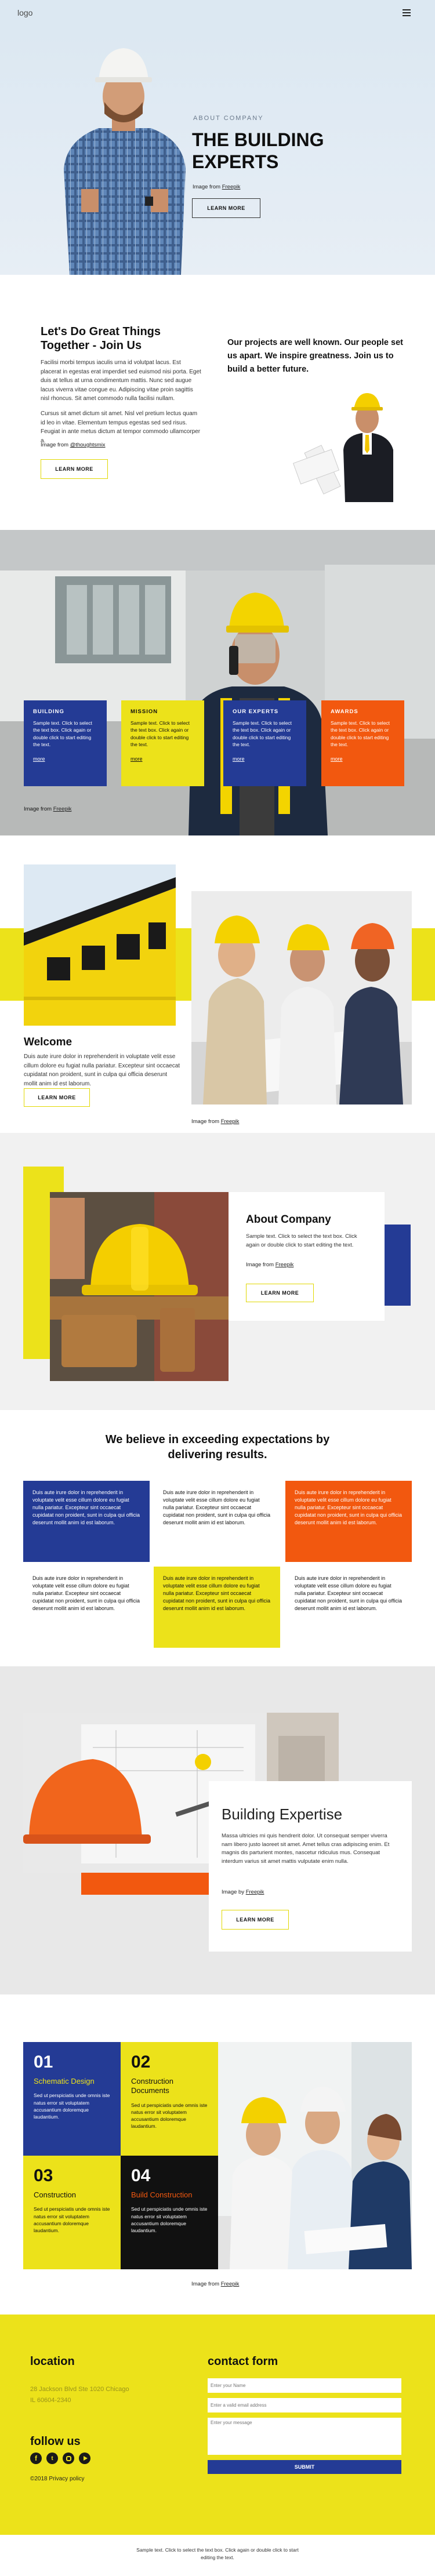  Describe the element at coordinates (407, 12) in the screenshot. I see `hamburger-icon` at that location.